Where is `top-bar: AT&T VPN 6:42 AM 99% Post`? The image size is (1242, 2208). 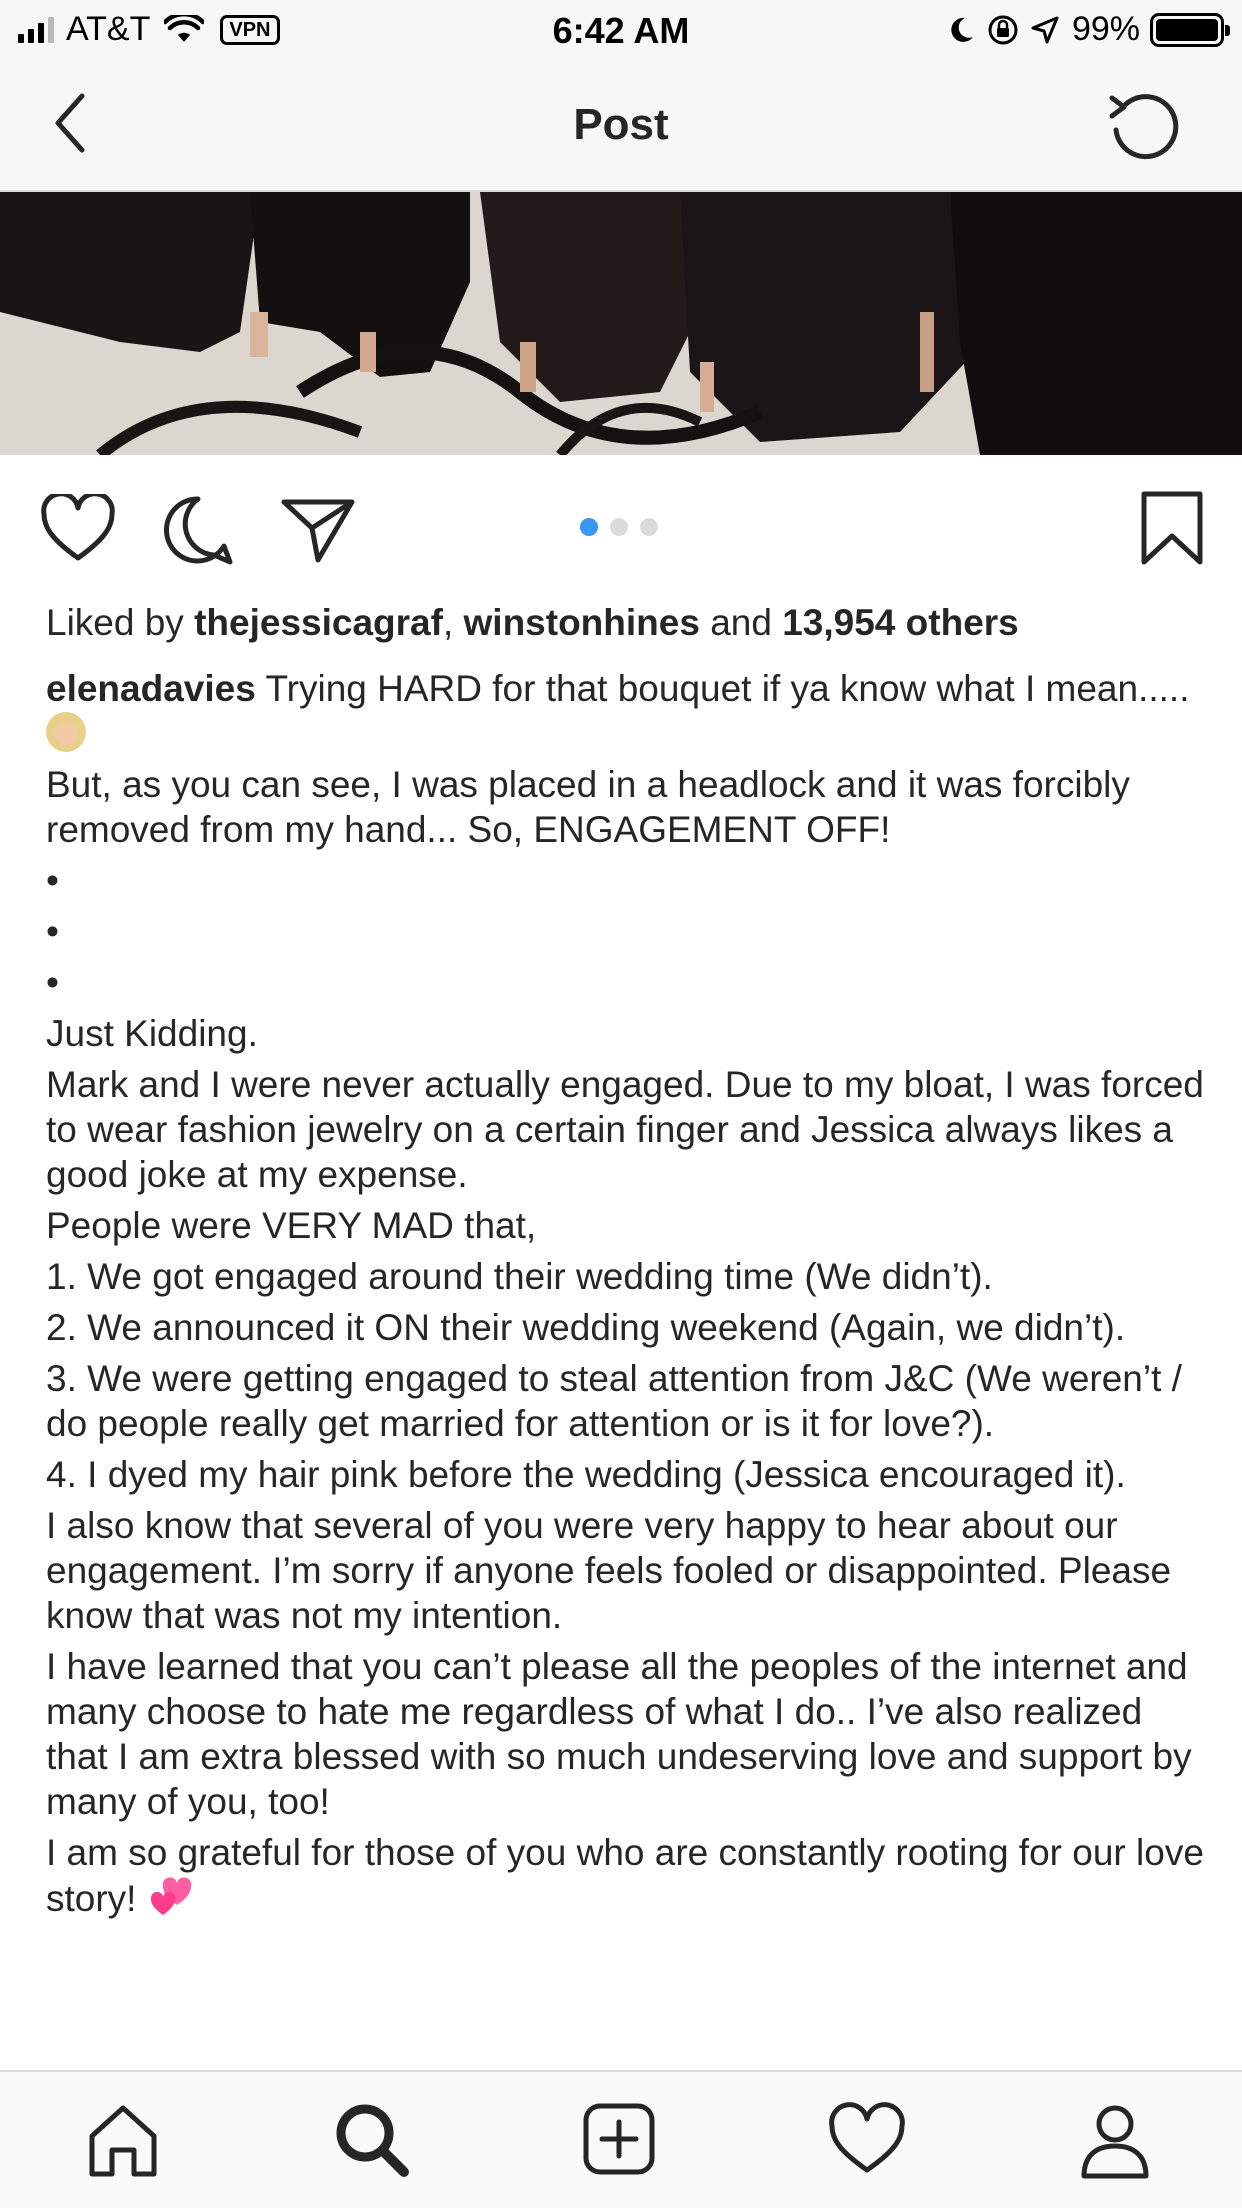 top-bar: AT&T VPN 6:42 AM 99% Post is located at coordinates (621, 96).